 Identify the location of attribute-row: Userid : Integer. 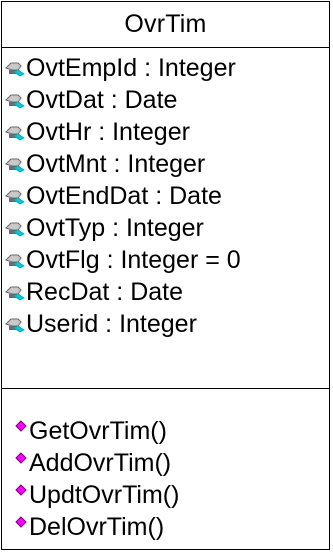
(165, 324).